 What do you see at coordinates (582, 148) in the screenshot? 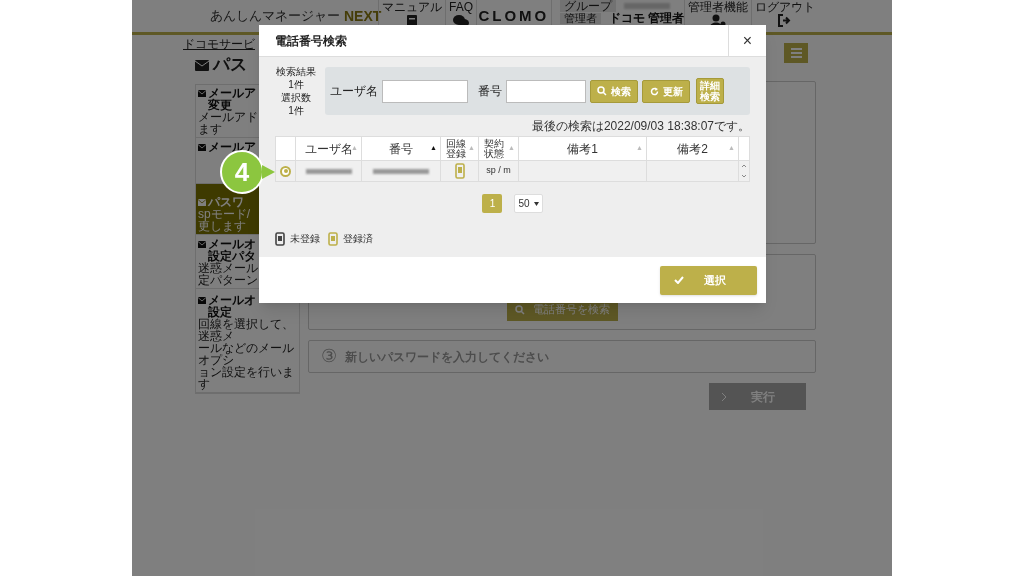
I see `column-header: 備考1` at bounding box center [582, 148].